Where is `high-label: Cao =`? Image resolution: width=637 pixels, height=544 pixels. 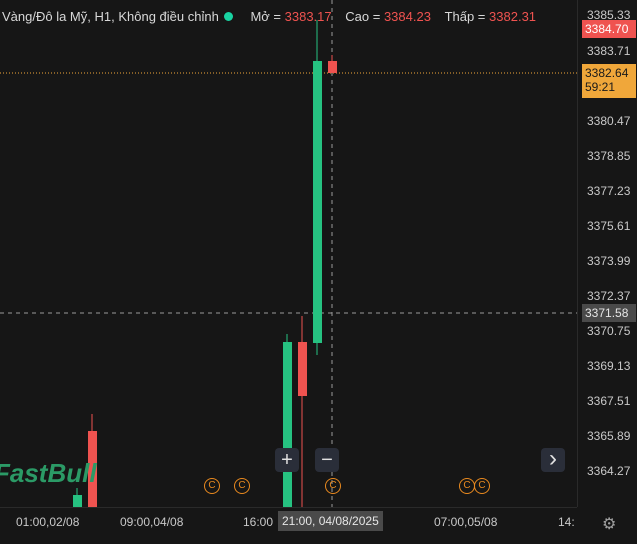
high-label: Cao = is located at coordinates (363, 16).